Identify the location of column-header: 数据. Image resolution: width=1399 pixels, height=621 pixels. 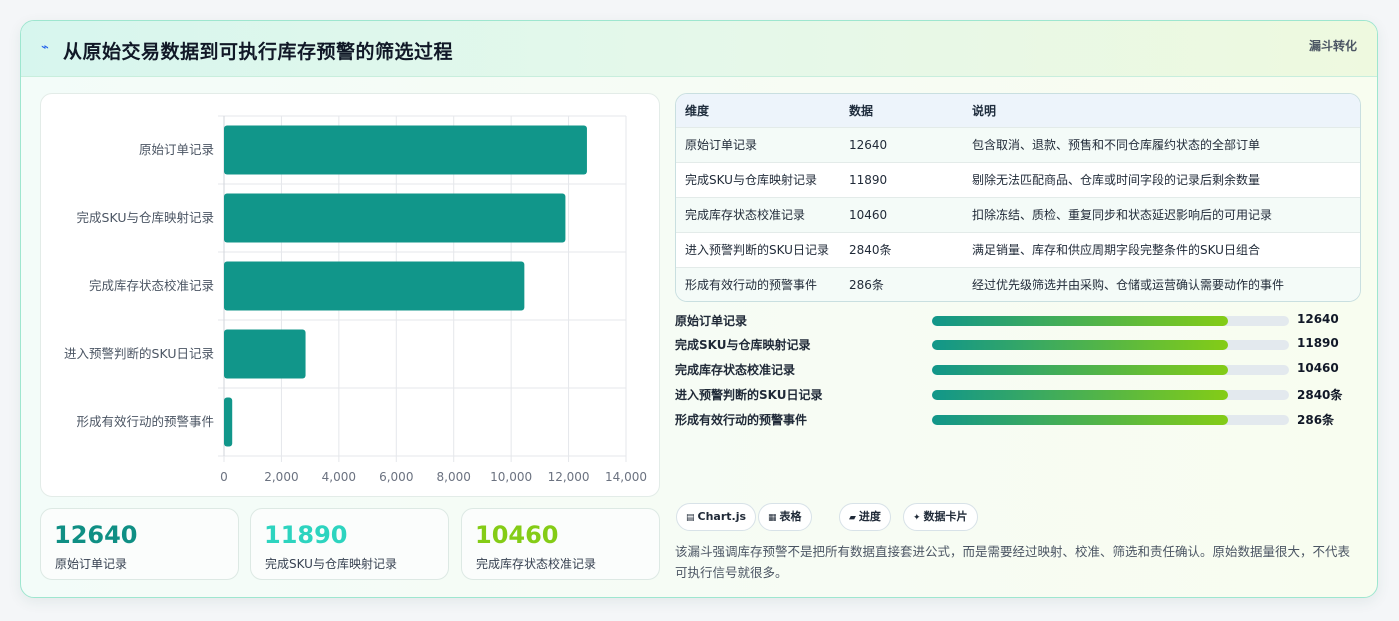
(861, 110).